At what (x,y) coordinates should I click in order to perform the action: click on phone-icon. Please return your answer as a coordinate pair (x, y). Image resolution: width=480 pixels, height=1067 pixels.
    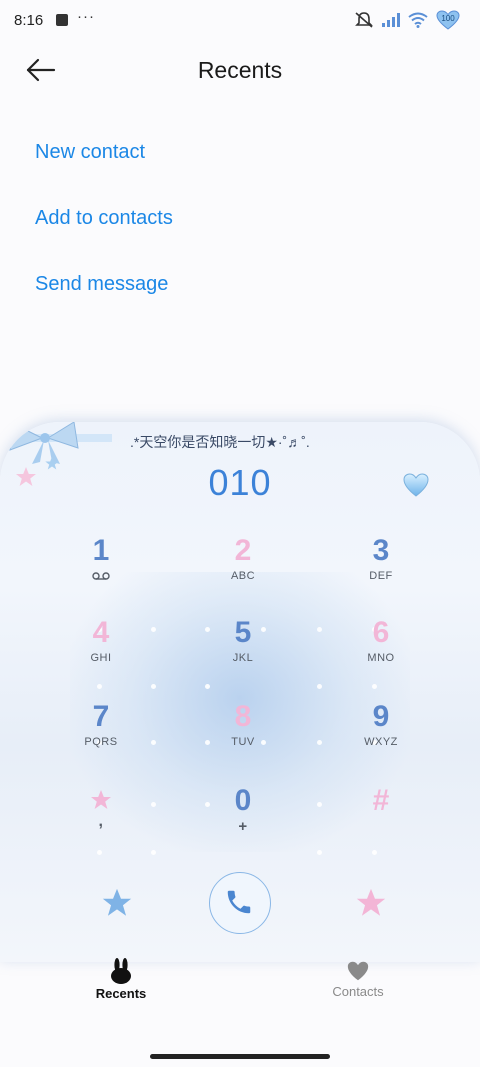
    Looking at the image, I should click on (239, 902).